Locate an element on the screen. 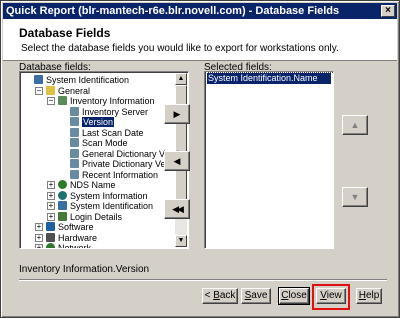  tree-node: + Hardware is located at coordinates (97, 237).